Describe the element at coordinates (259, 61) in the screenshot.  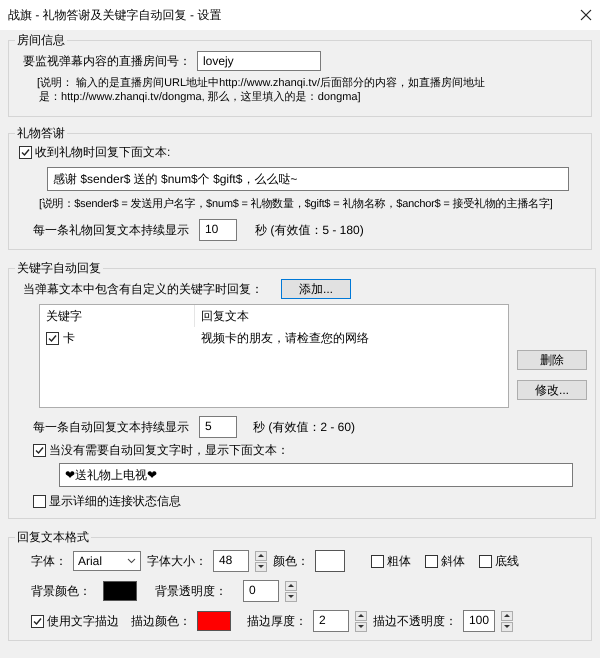
I see `room-field: lovejy` at that location.